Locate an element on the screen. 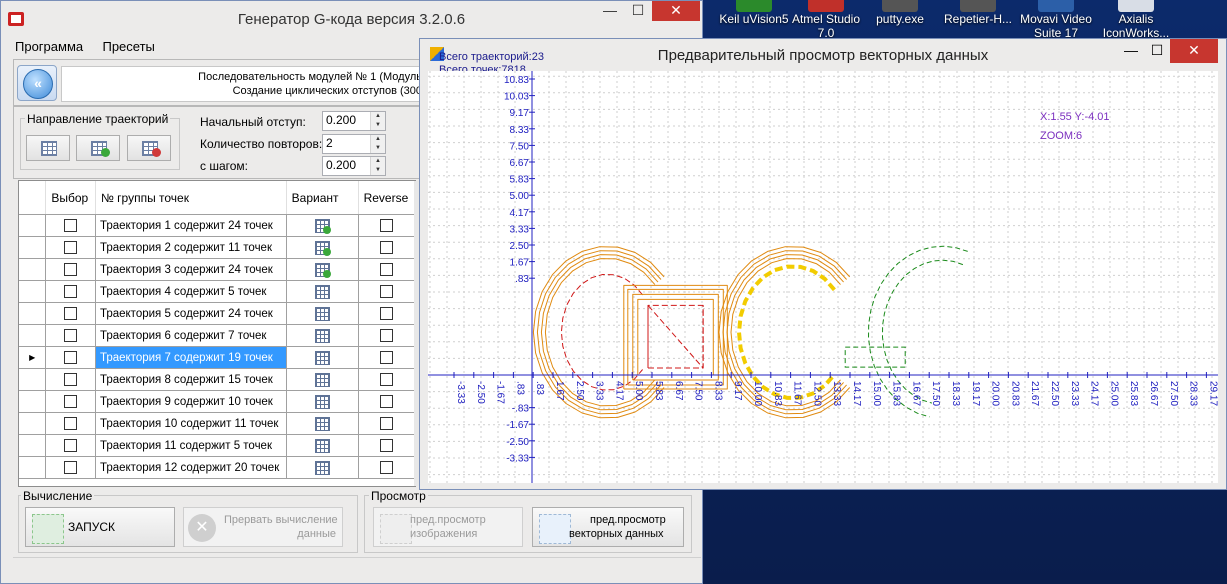  group-cell: Траектория 8 содержит 15 точек is located at coordinates (191, 379).